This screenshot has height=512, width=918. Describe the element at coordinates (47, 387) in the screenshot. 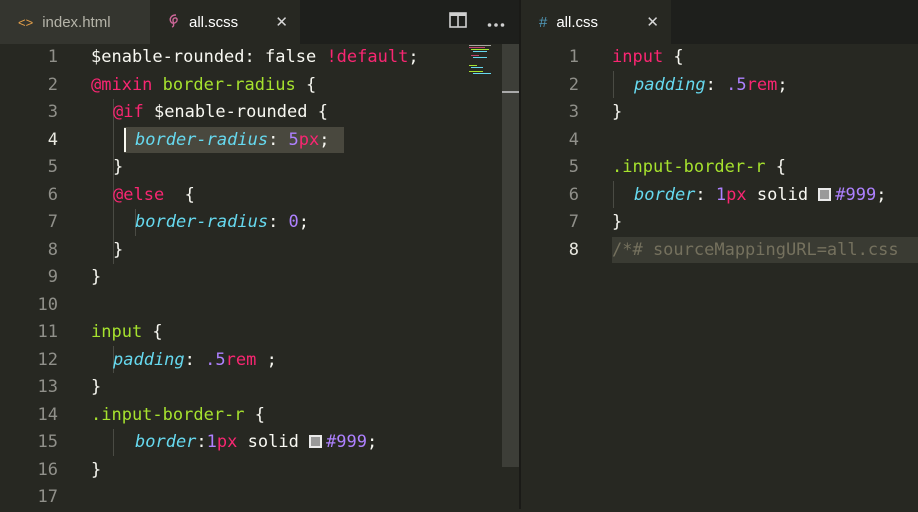

I see `line-number: 13` at that location.